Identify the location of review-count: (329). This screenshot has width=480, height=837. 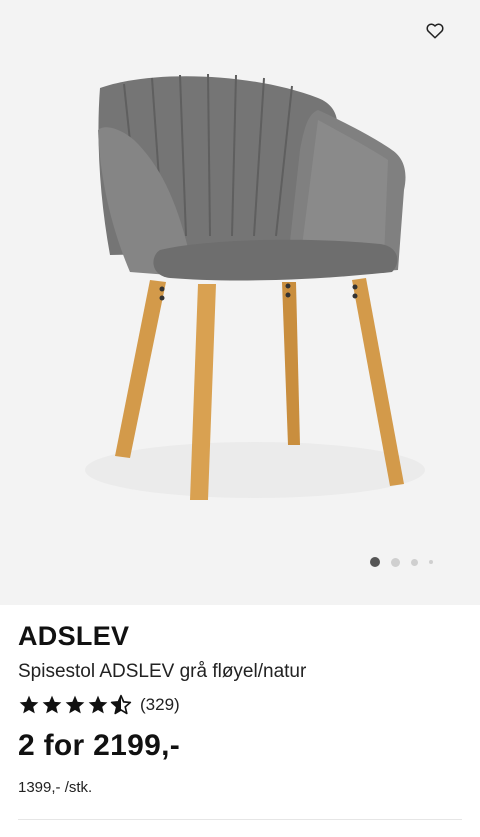
(160, 705).